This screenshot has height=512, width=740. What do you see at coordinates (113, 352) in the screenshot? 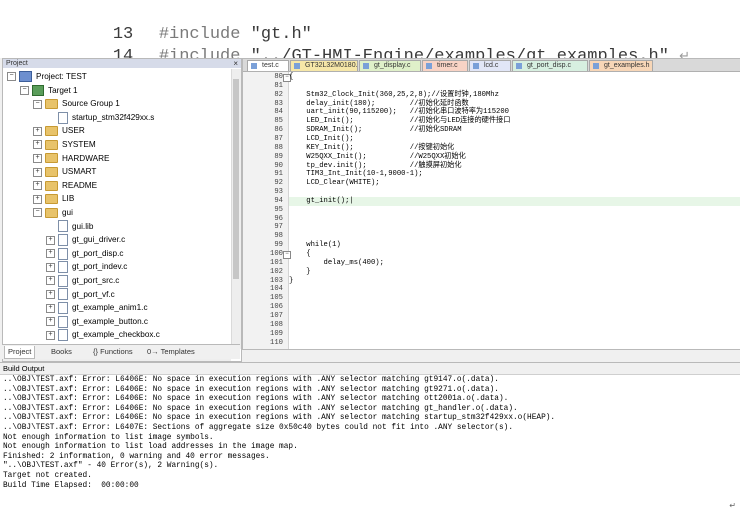
I see `tab-functions: {} Functions` at bounding box center [113, 352].